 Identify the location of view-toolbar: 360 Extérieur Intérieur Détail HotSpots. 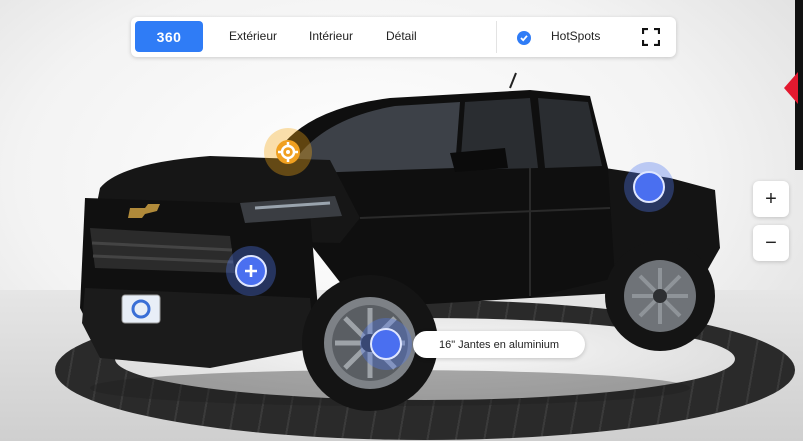
(403, 37).